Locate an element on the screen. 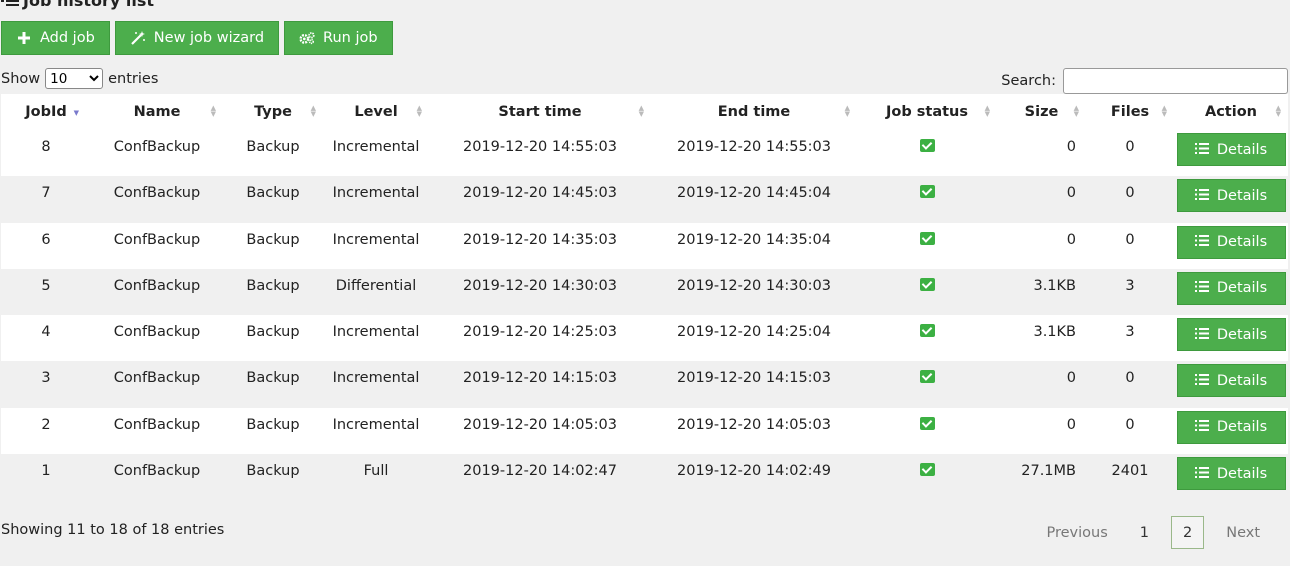  column-header-start-time: Start time ▲ ▼ is located at coordinates (540, 112).